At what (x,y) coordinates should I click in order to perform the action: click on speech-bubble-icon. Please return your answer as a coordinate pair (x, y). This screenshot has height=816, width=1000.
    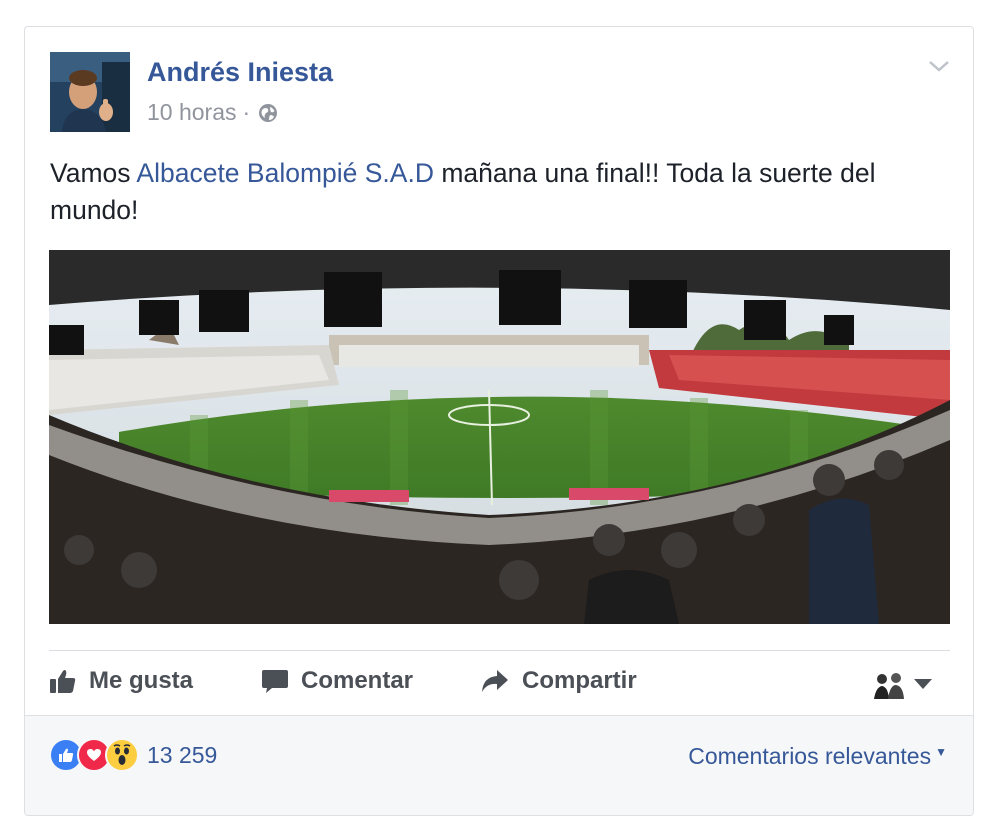
    Looking at the image, I should click on (275, 681).